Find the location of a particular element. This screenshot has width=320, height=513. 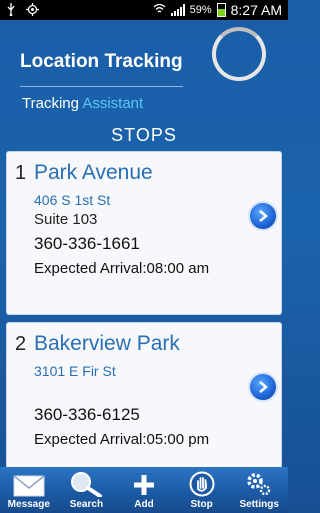

stop-address: 3101 E Fir St is located at coordinates (75, 371).